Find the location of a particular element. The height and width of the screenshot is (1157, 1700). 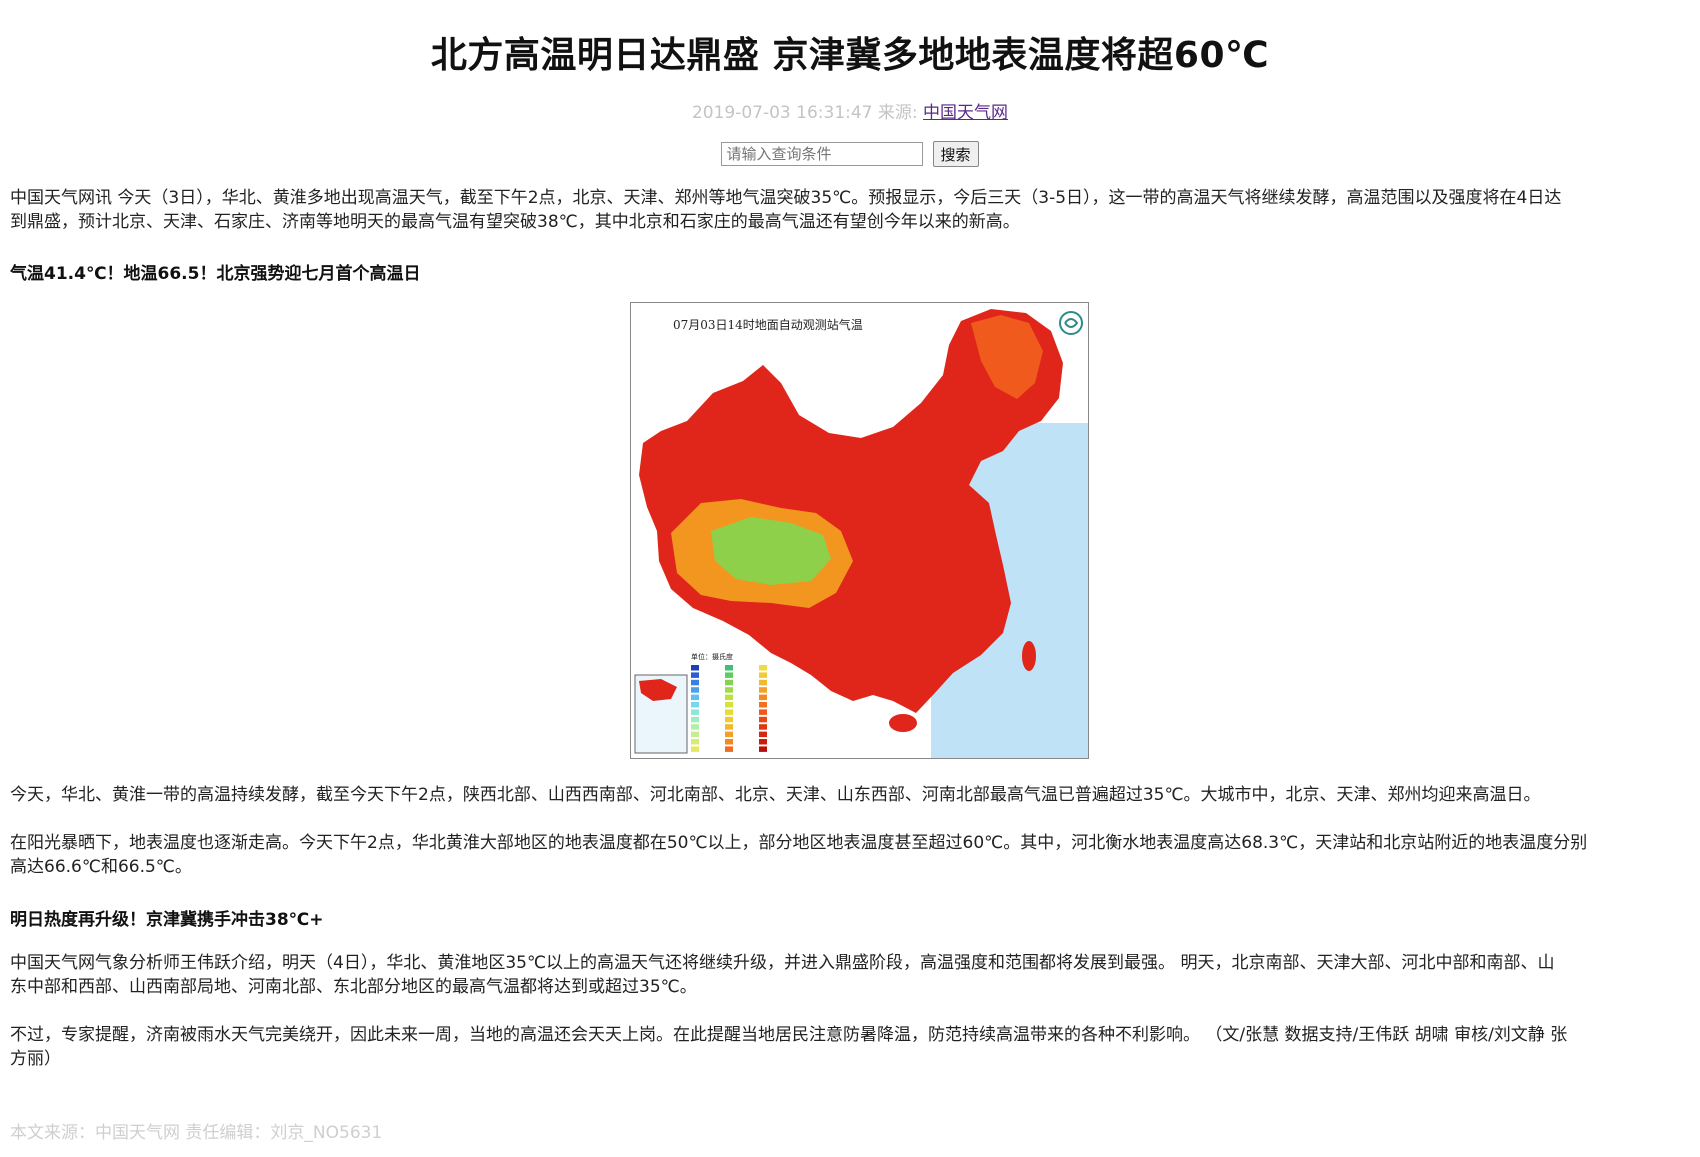

section-heading-1: 气温41.4℃！地温66.5！北京强势迎七月首个高温日 is located at coordinates (215, 274).